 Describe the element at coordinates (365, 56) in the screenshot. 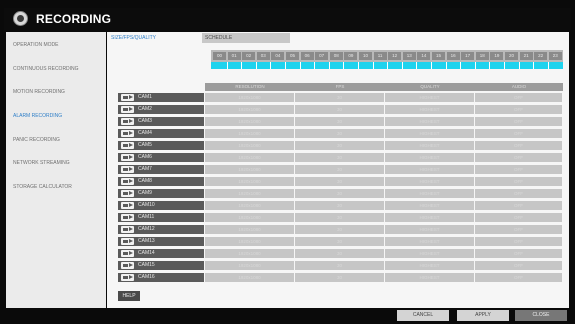

I see `hour-cell: 10` at that location.